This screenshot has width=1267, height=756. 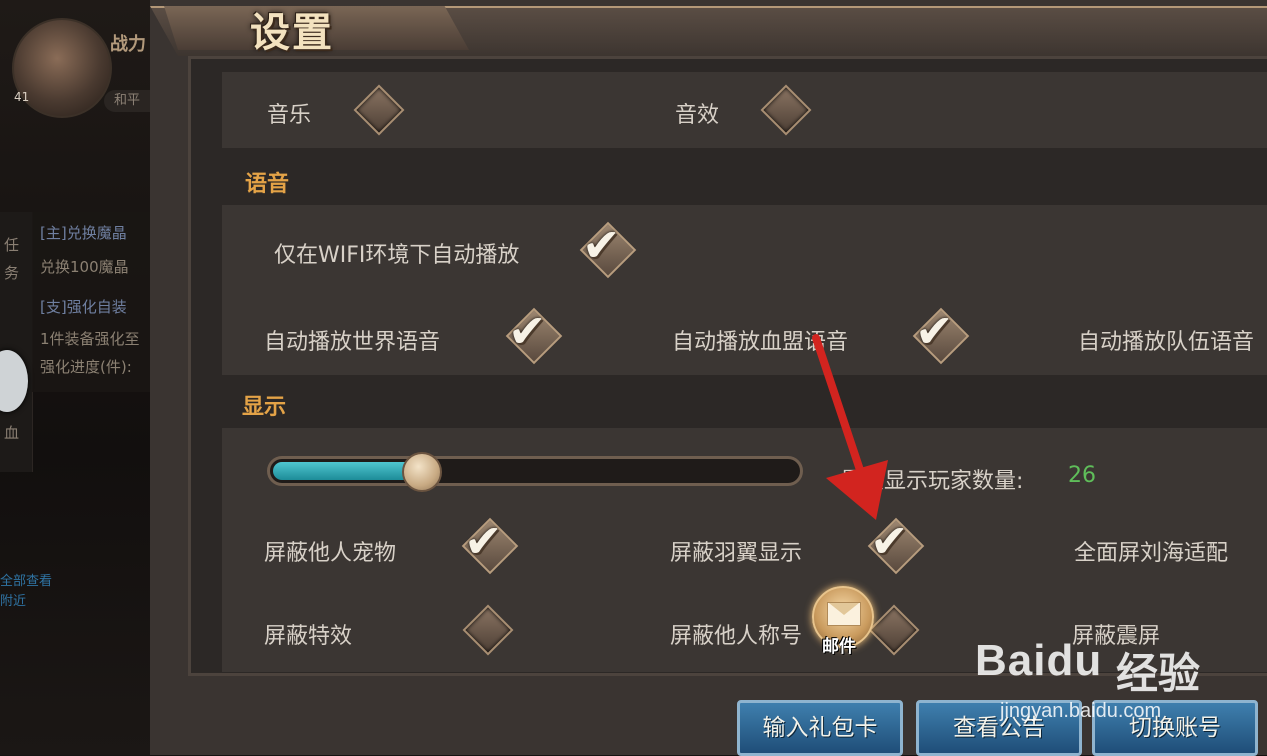 What do you see at coordinates (330, 553) in the screenshot?
I see `hide-pets-label: 屏蔽他人宠物` at bounding box center [330, 553].